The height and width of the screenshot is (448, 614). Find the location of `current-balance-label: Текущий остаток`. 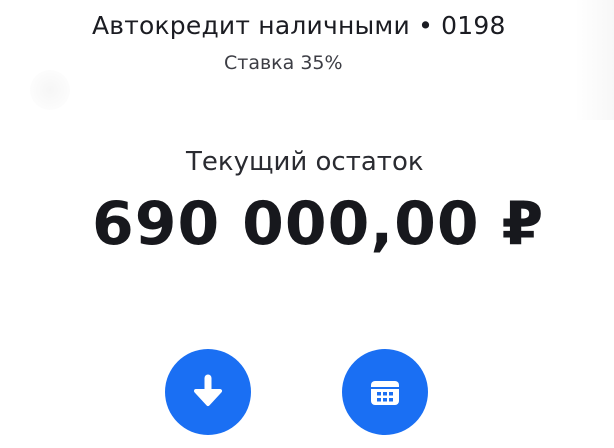

current-balance-label: Текущий остаток is located at coordinates (305, 162).